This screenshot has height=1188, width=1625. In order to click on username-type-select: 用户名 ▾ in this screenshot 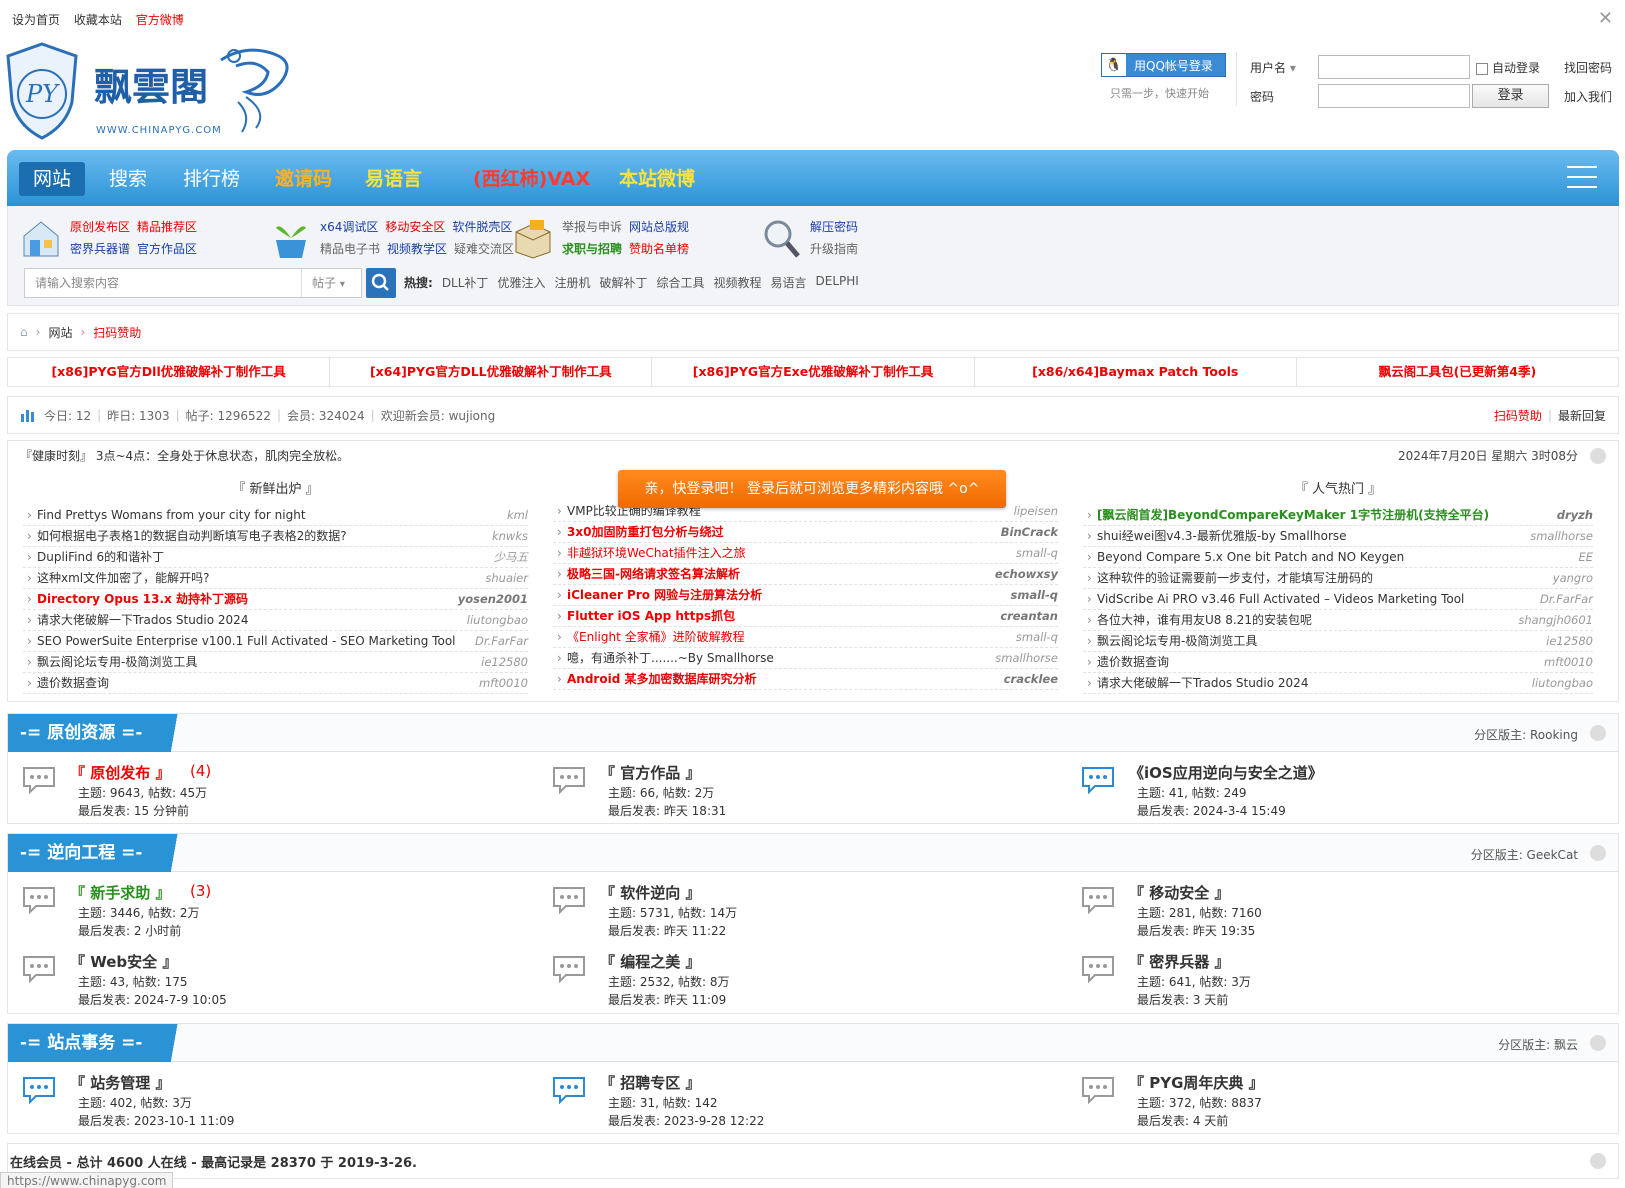, I will do `click(1273, 67)`.